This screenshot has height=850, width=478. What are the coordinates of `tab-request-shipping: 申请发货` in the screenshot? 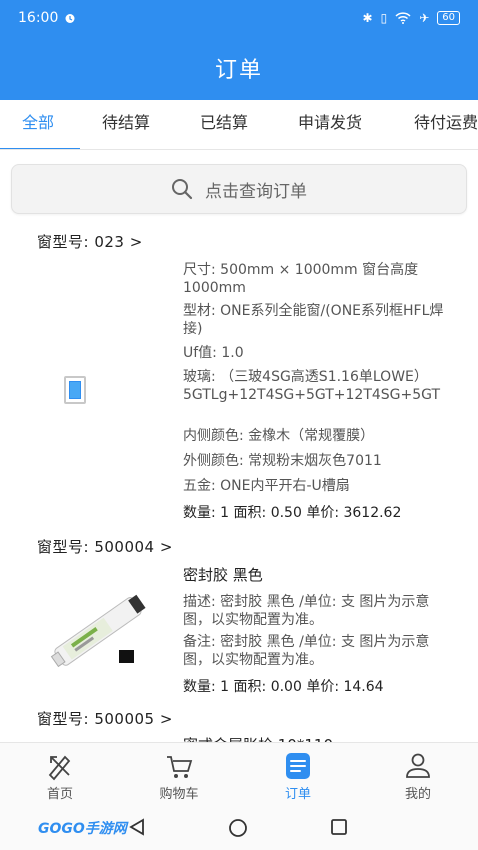 It's located at (330, 124).